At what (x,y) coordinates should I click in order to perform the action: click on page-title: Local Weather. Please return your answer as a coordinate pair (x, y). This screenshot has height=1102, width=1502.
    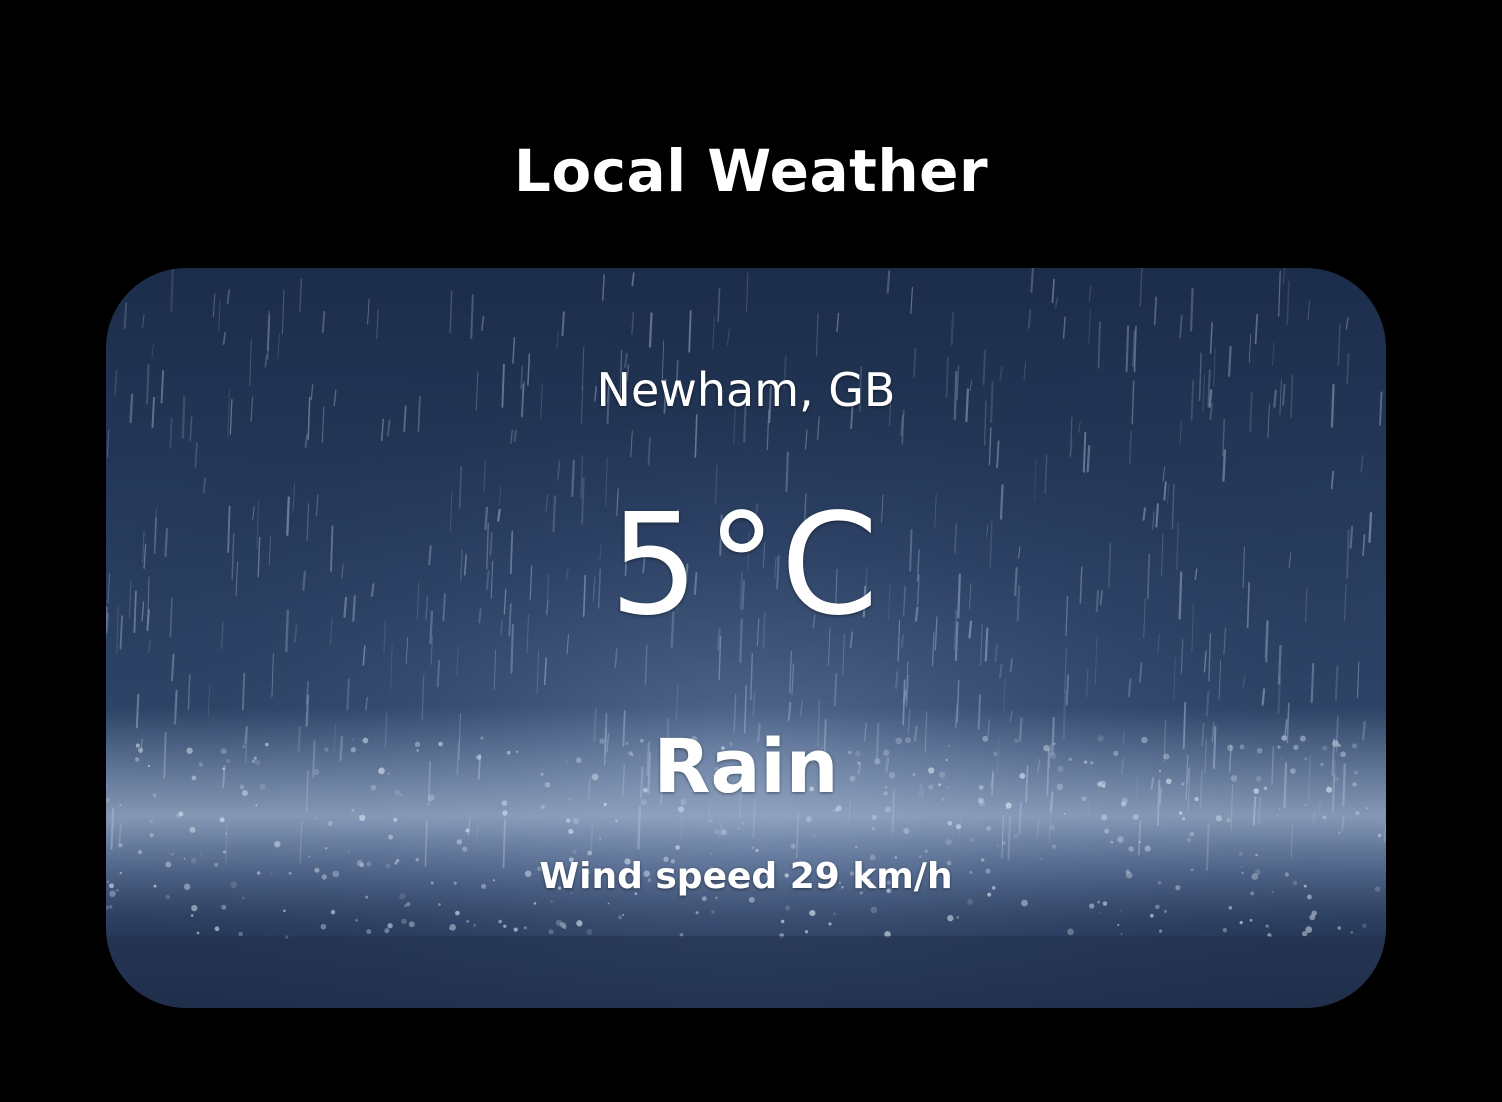
    Looking at the image, I should click on (751, 170).